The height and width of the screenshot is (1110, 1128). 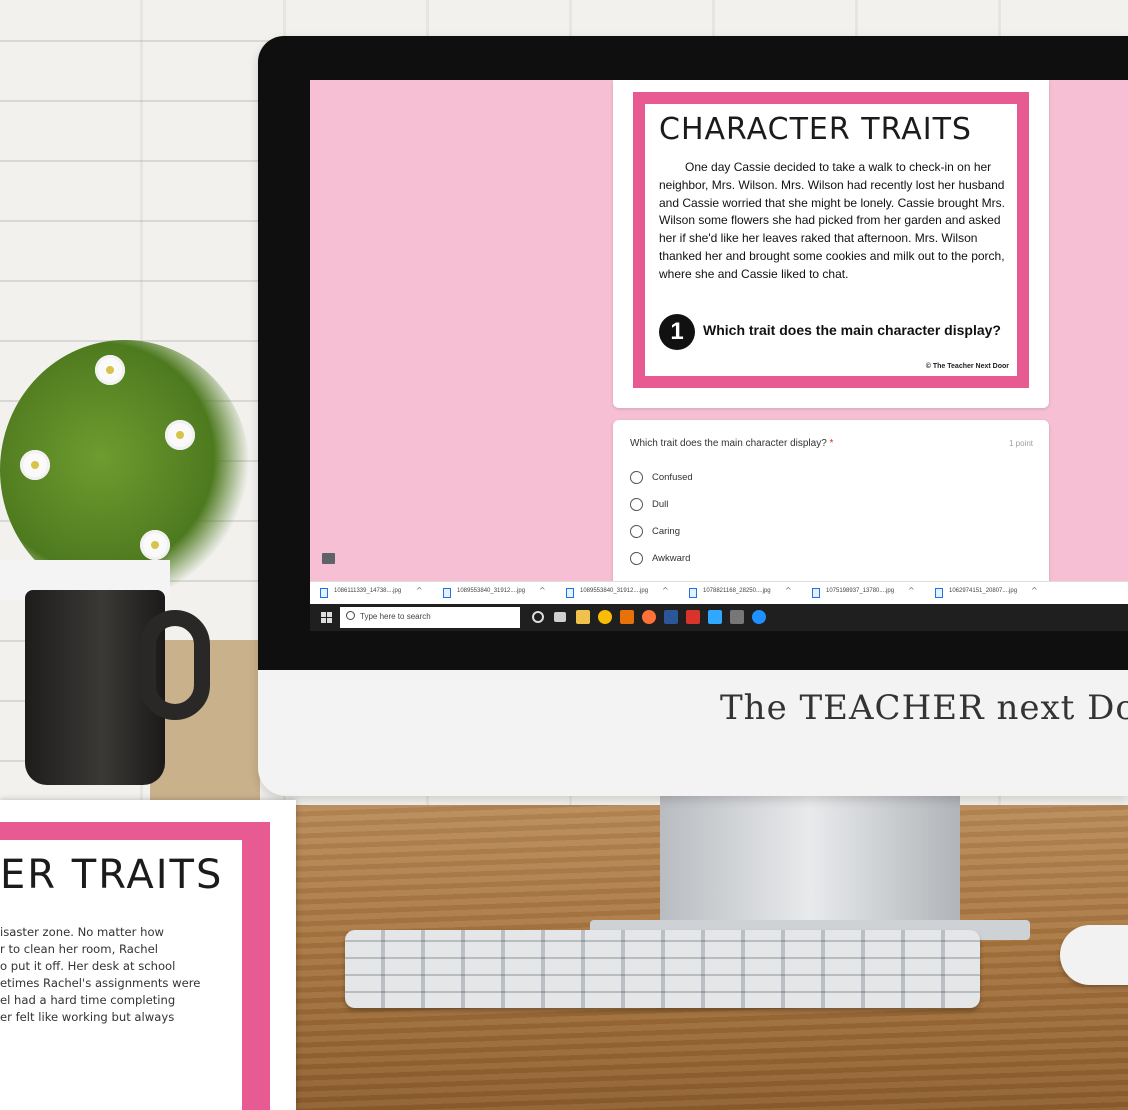 What do you see at coordinates (759, 617) in the screenshot?
I see `edge-icon` at bounding box center [759, 617].